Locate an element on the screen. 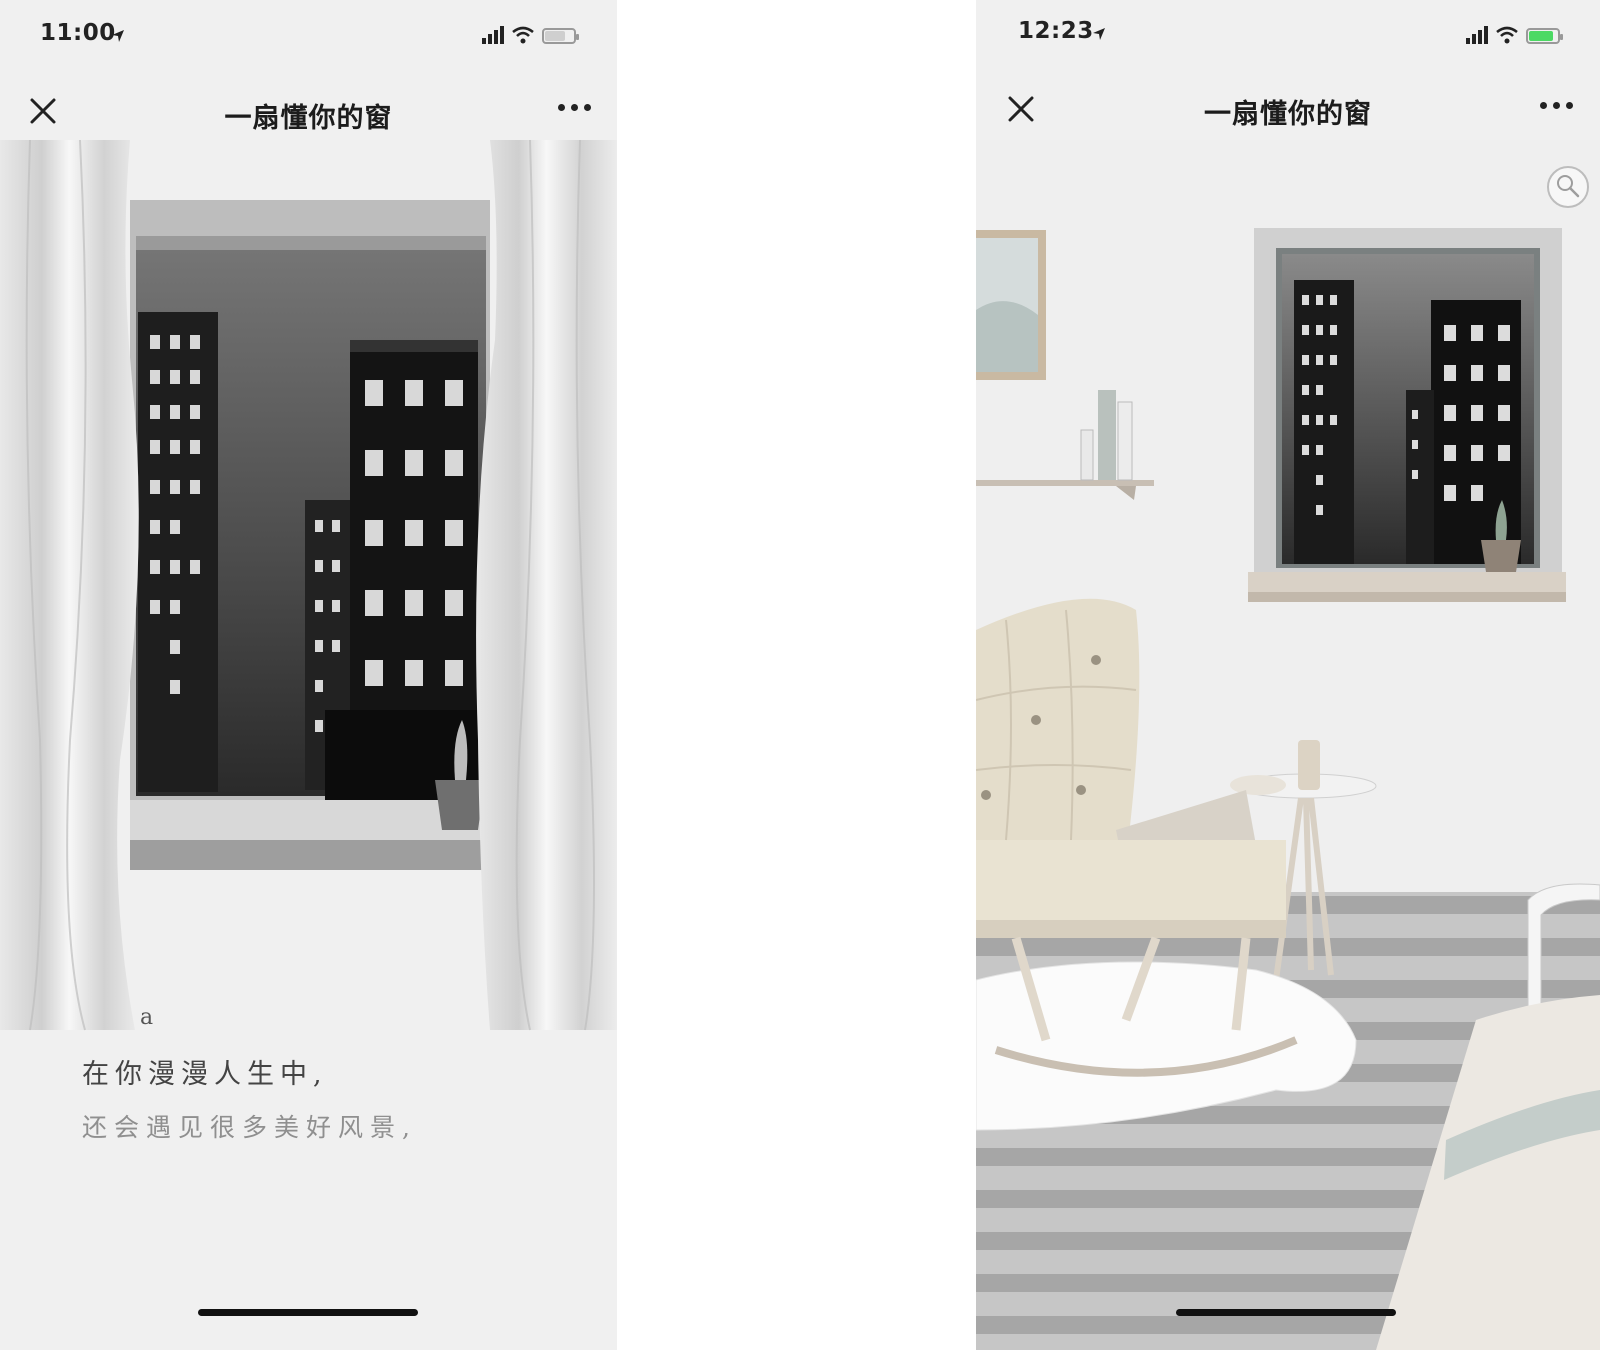 This screenshot has height=1350, width=1600. status-time: 12:23 is located at coordinates (1056, 31).